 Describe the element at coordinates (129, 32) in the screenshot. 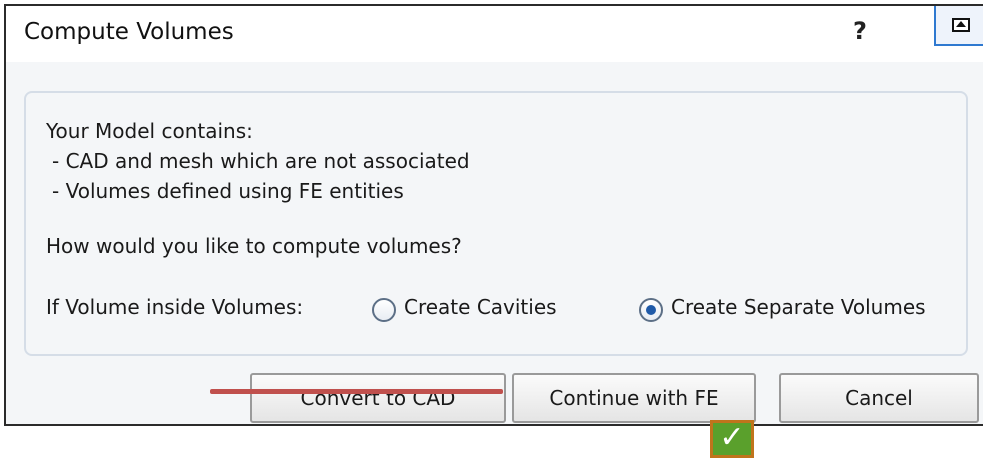

I see `dialog-title: Compute Volumes` at that location.